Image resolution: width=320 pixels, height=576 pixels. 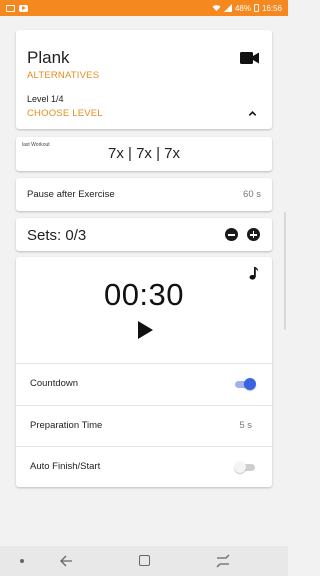 I want to click on last-workout-card: last Workout 7x | 7x | 7x, so click(x=144, y=154).